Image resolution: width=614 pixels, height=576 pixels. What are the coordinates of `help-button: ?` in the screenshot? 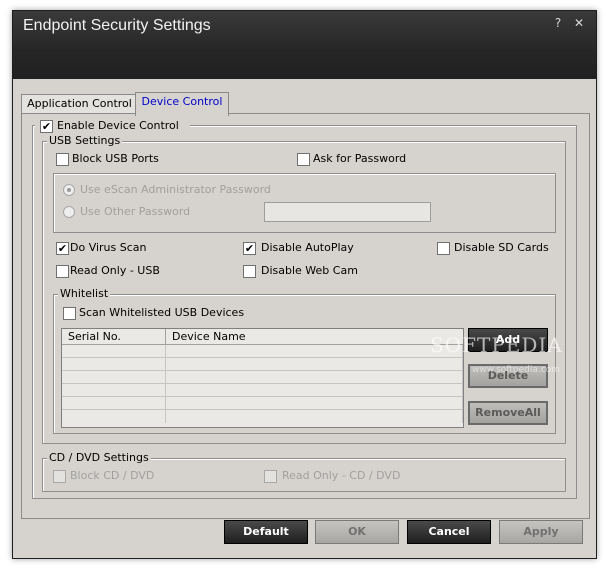 It's located at (558, 23).